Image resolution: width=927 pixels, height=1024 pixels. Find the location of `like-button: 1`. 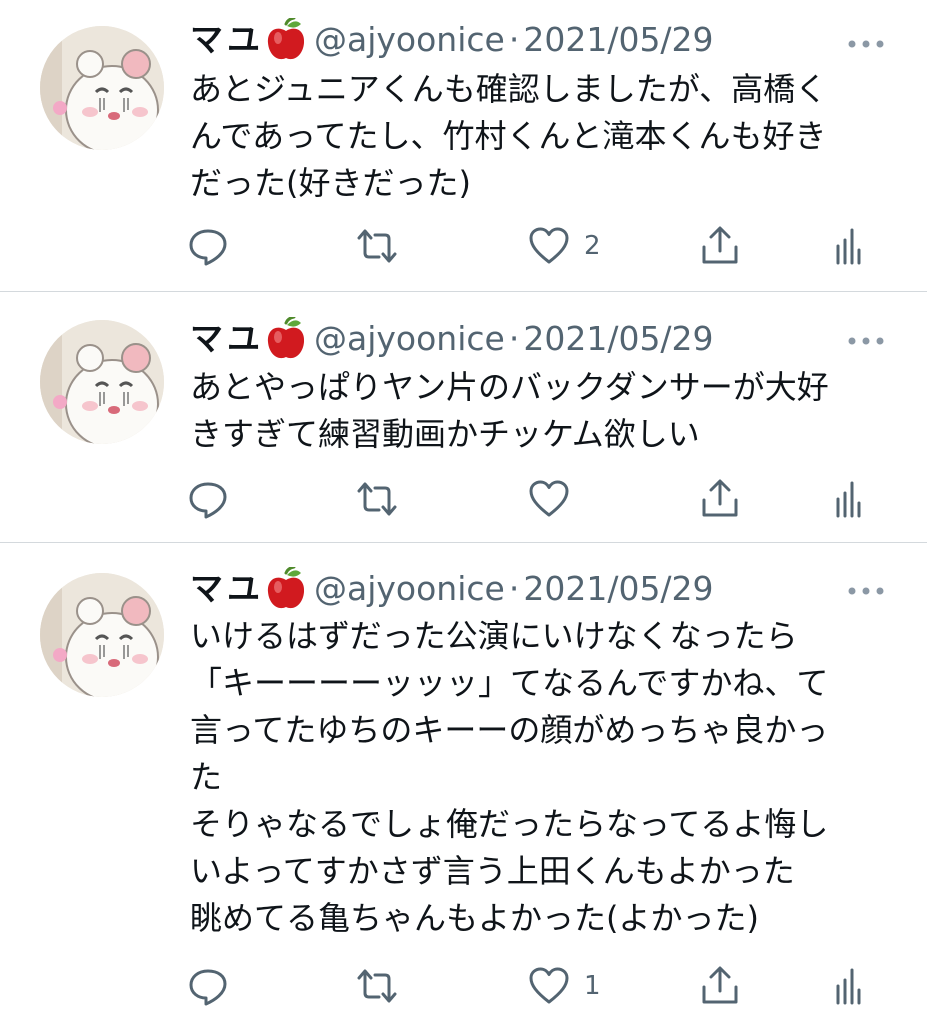

like-button: 1 is located at coordinates (564, 986).